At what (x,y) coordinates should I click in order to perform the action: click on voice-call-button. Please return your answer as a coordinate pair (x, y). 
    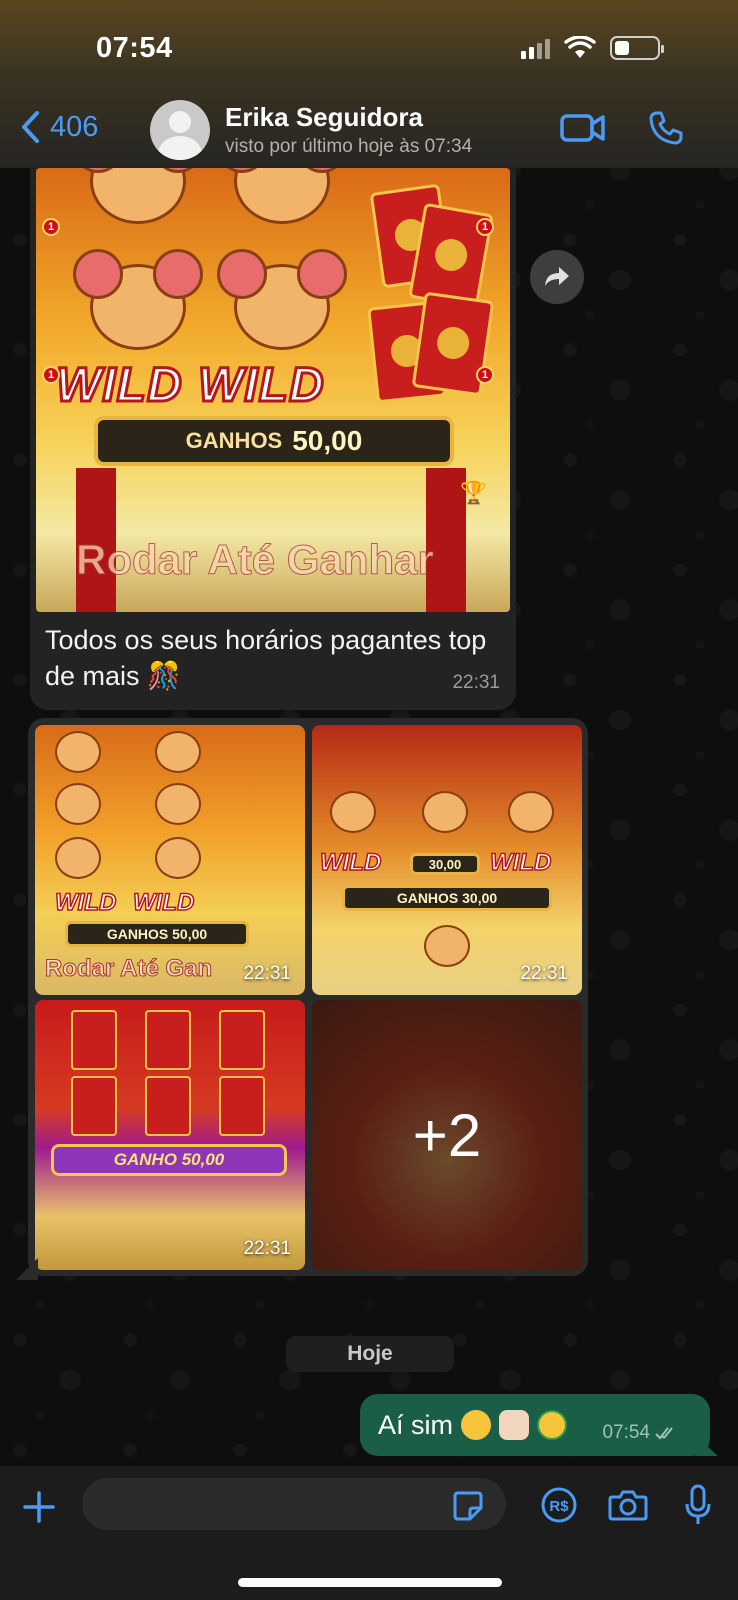
    Looking at the image, I should click on (666, 130).